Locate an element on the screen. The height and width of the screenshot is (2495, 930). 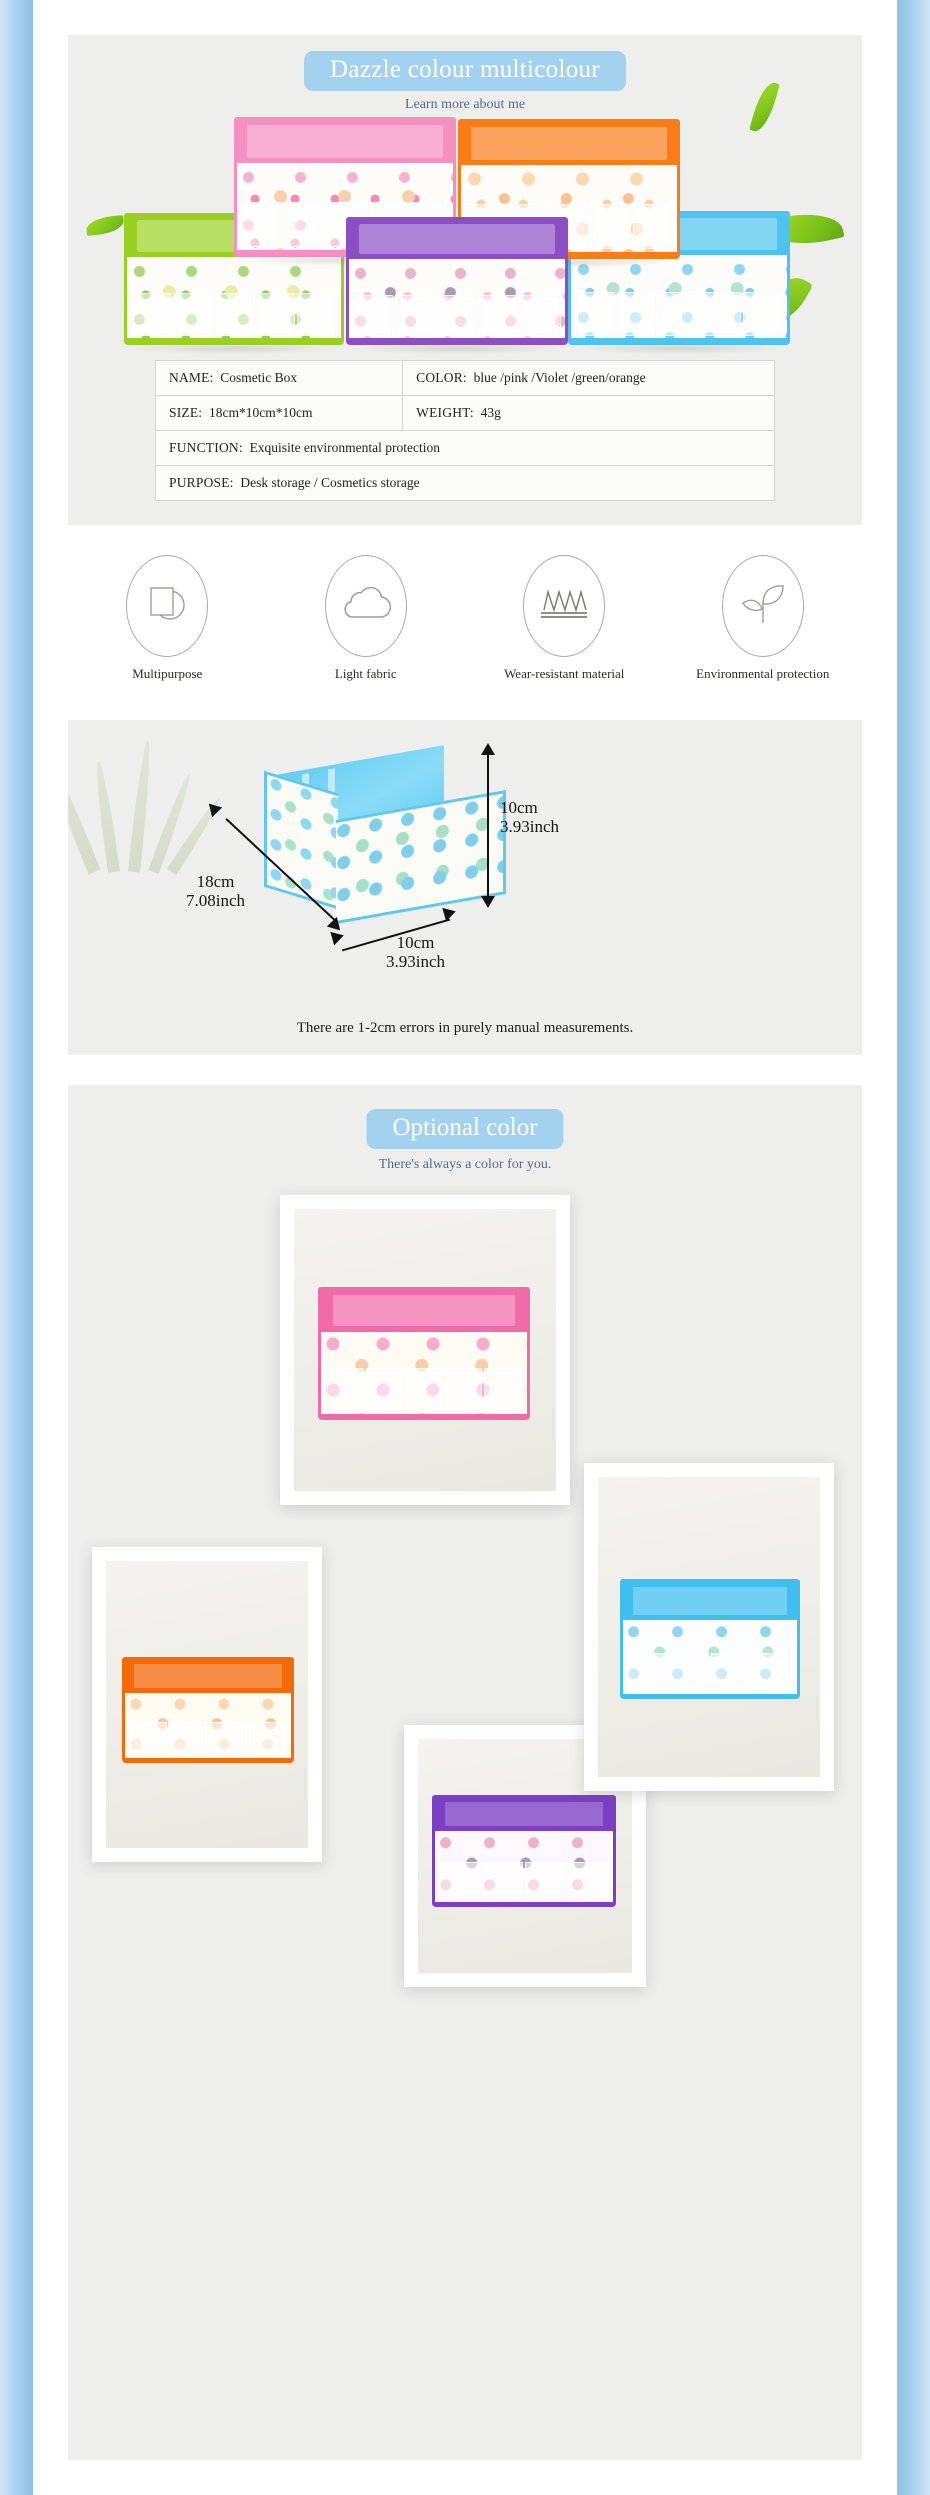
height-inch: 3.93inch is located at coordinates (530, 827).